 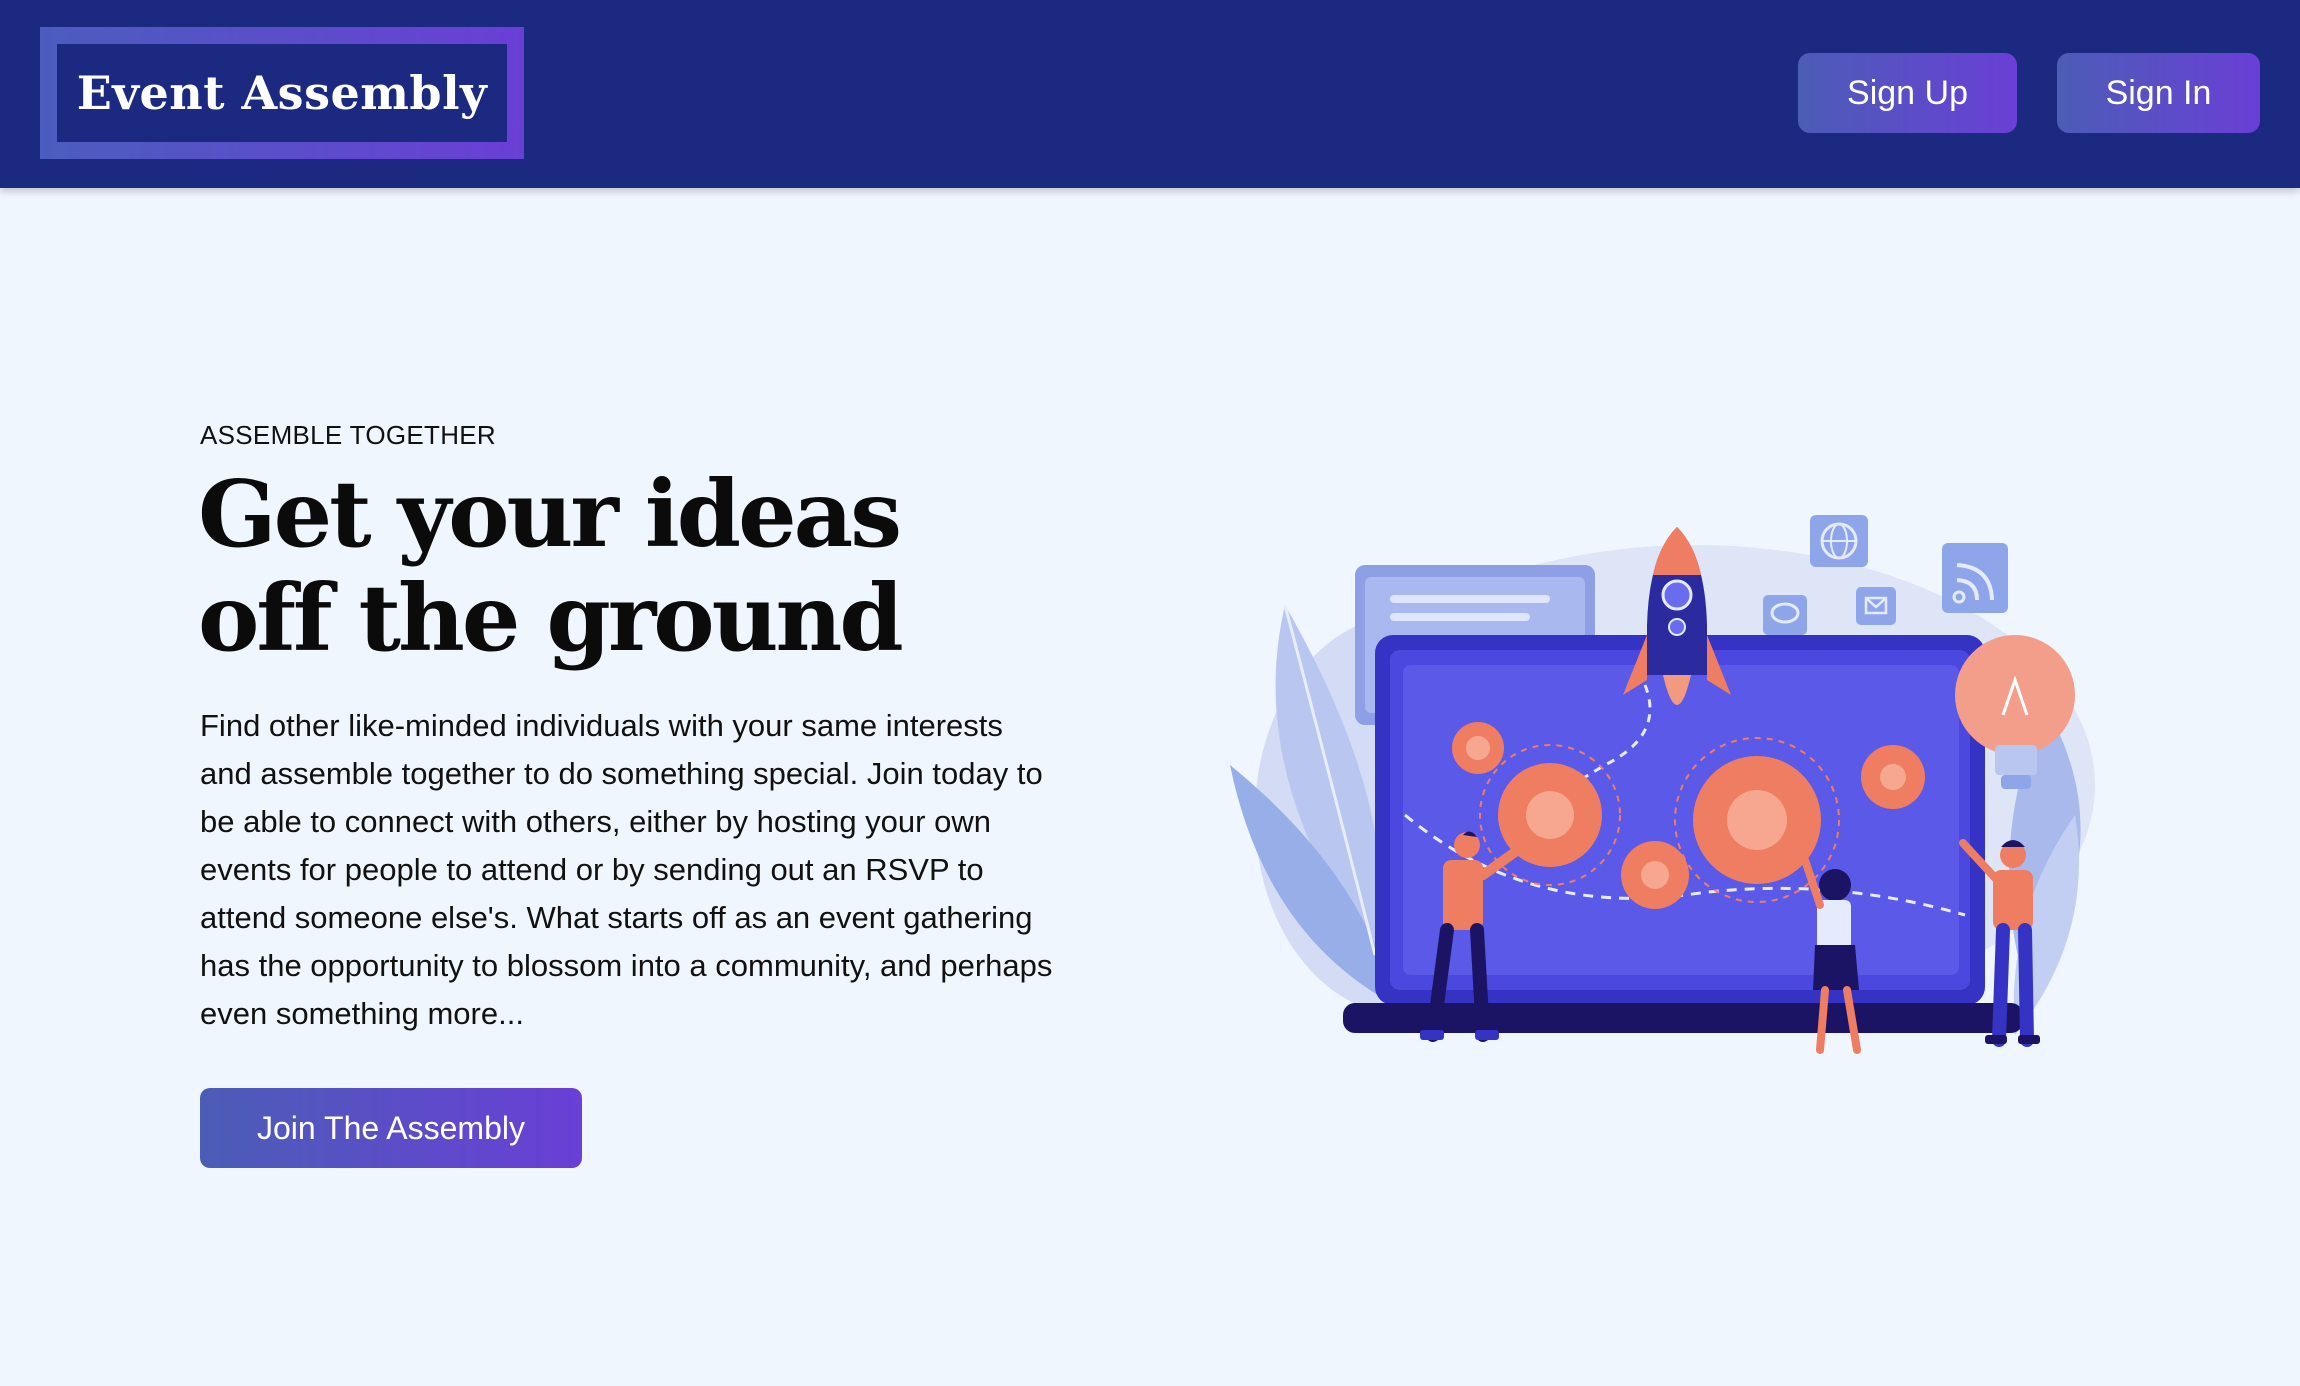 I want to click on hero-headline-line-2: off the ground, so click(x=551, y=618).